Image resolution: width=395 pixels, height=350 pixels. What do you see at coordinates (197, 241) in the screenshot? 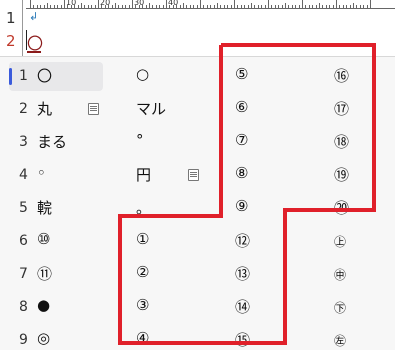
I see `candidate-row: 6 ⑩ ① ⑫ ㊤` at bounding box center [197, 241].